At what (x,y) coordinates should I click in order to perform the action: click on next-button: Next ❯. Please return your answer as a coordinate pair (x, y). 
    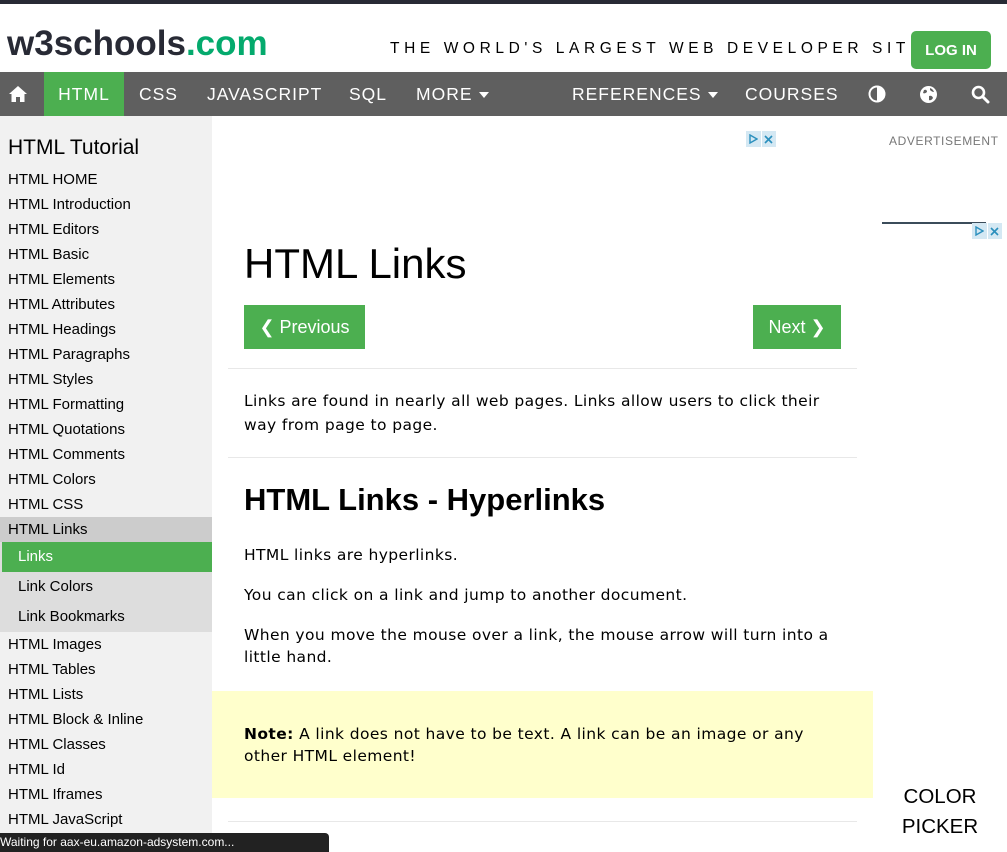
    Looking at the image, I should click on (797, 327).